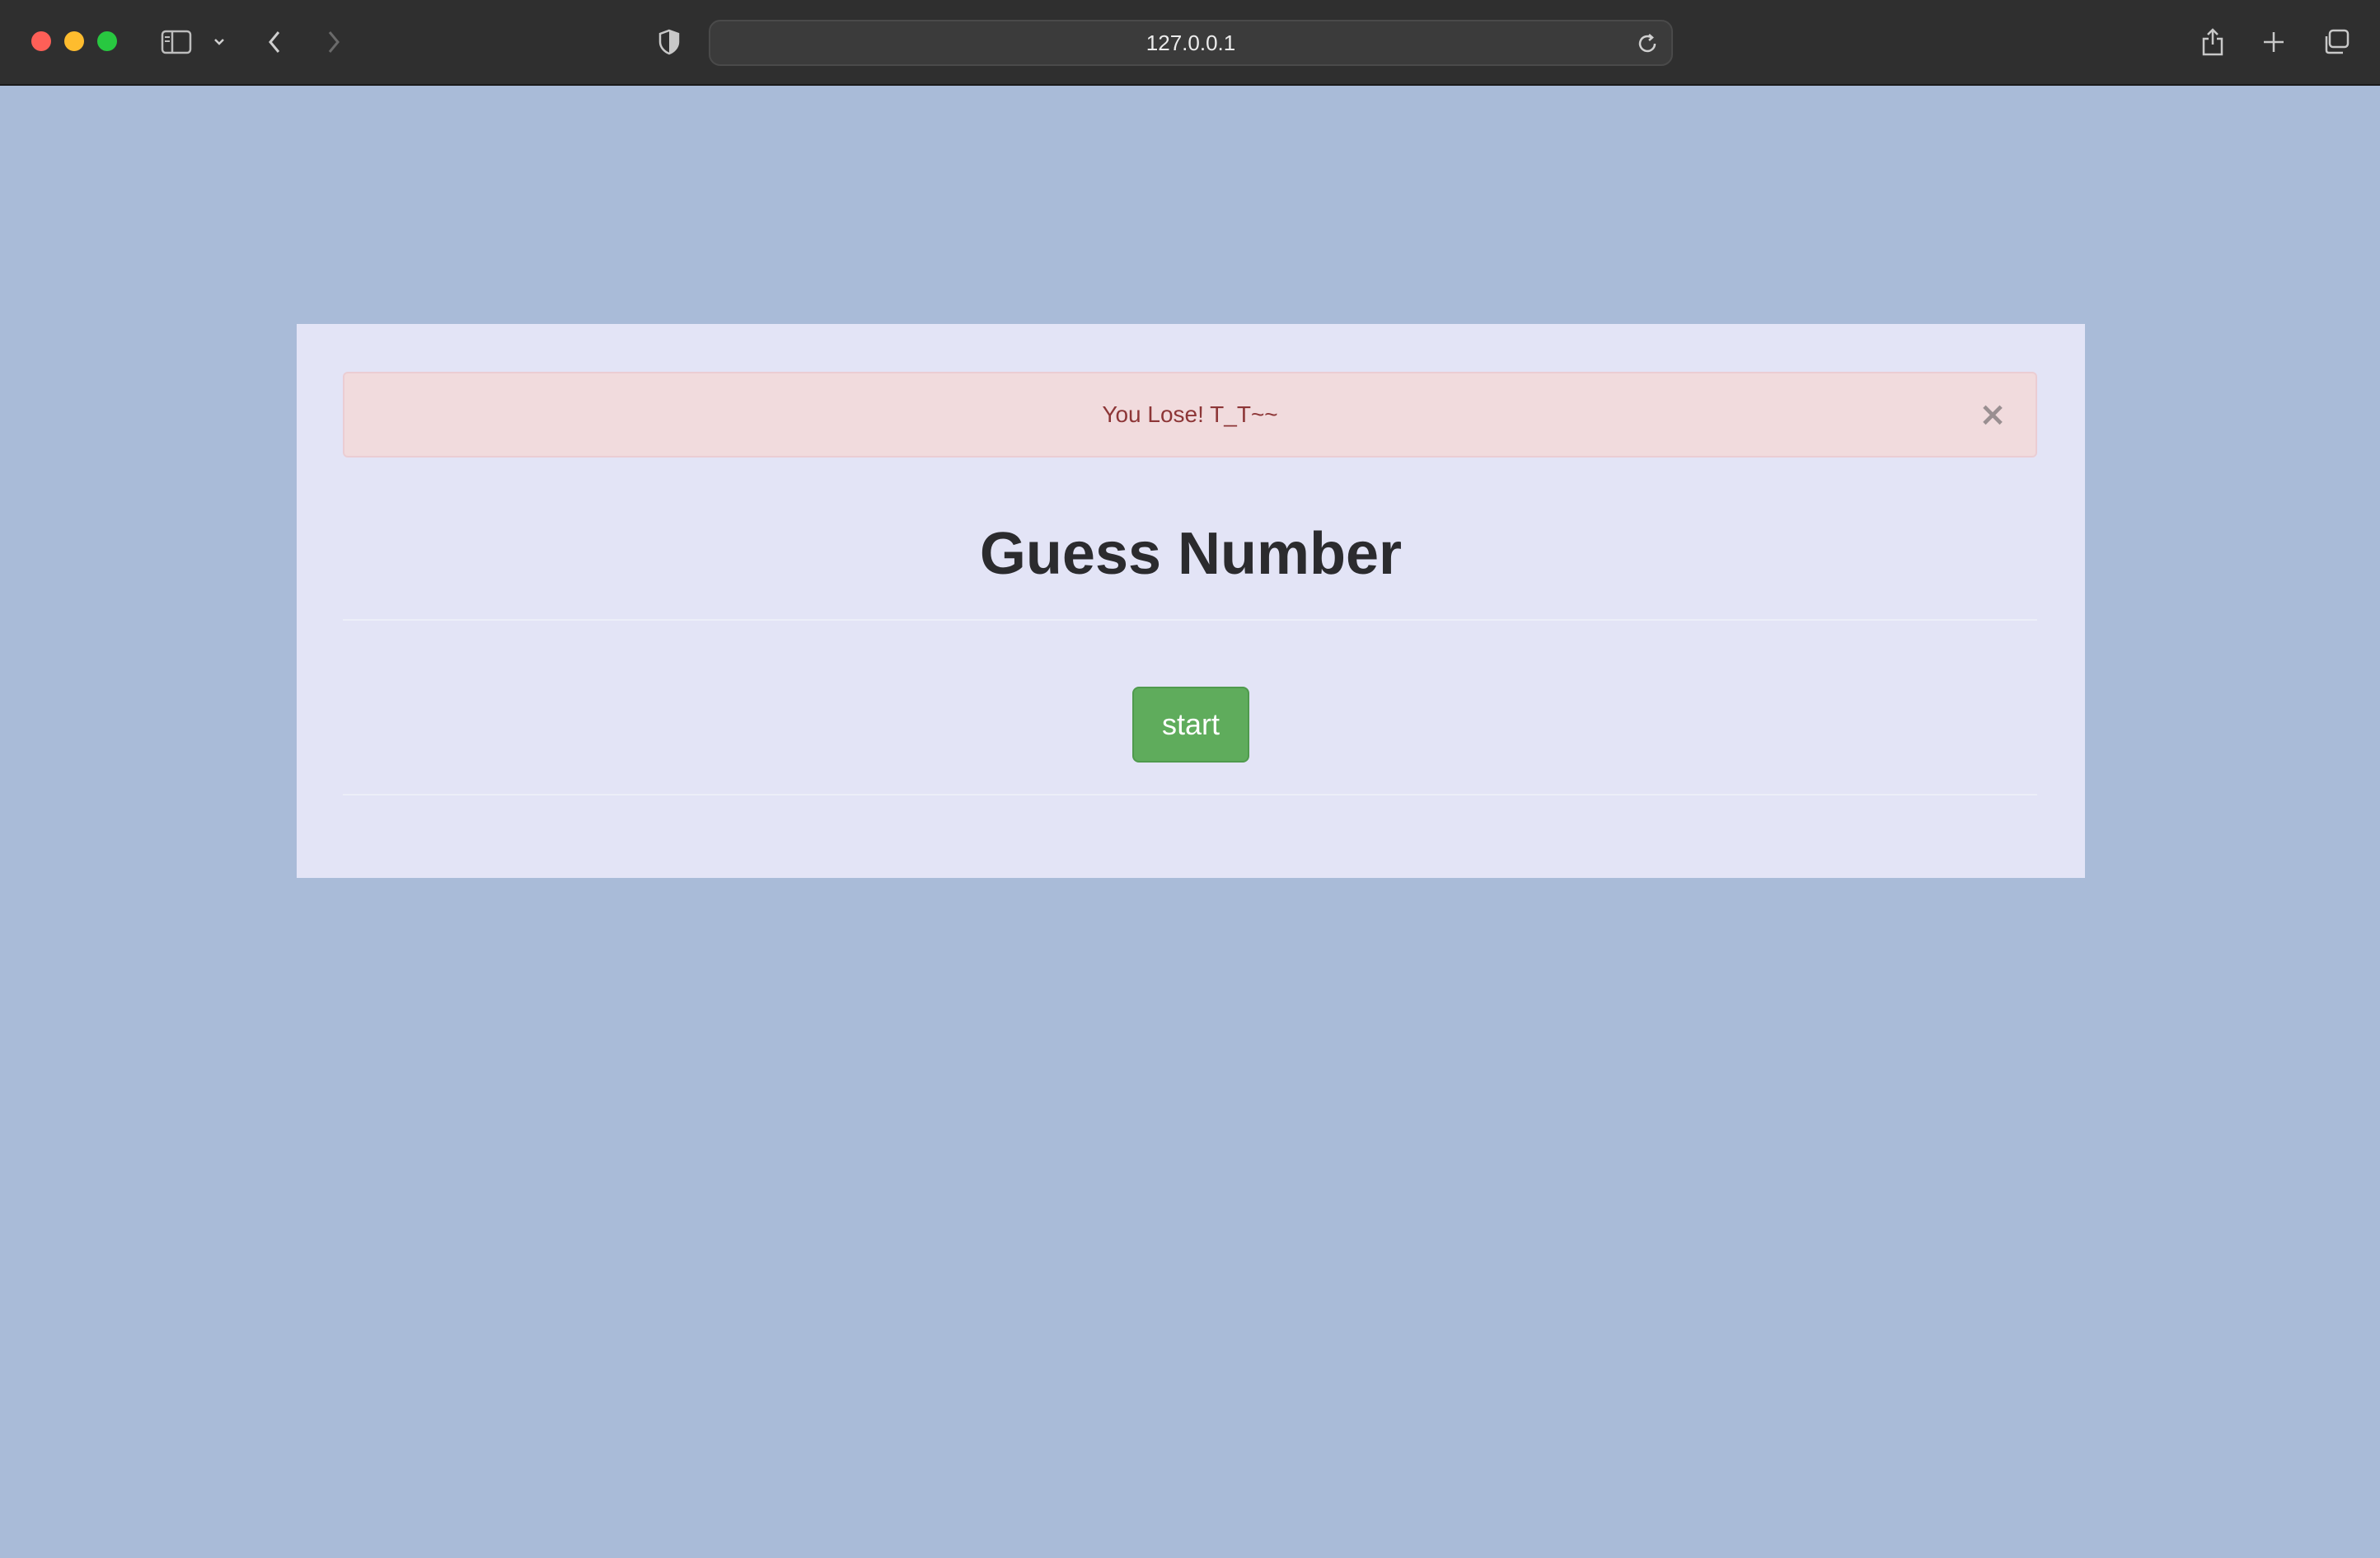 The height and width of the screenshot is (1558, 2380). What do you see at coordinates (1992, 414) in the screenshot?
I see `close-icon: ×` at bounding box center [1992, 414].